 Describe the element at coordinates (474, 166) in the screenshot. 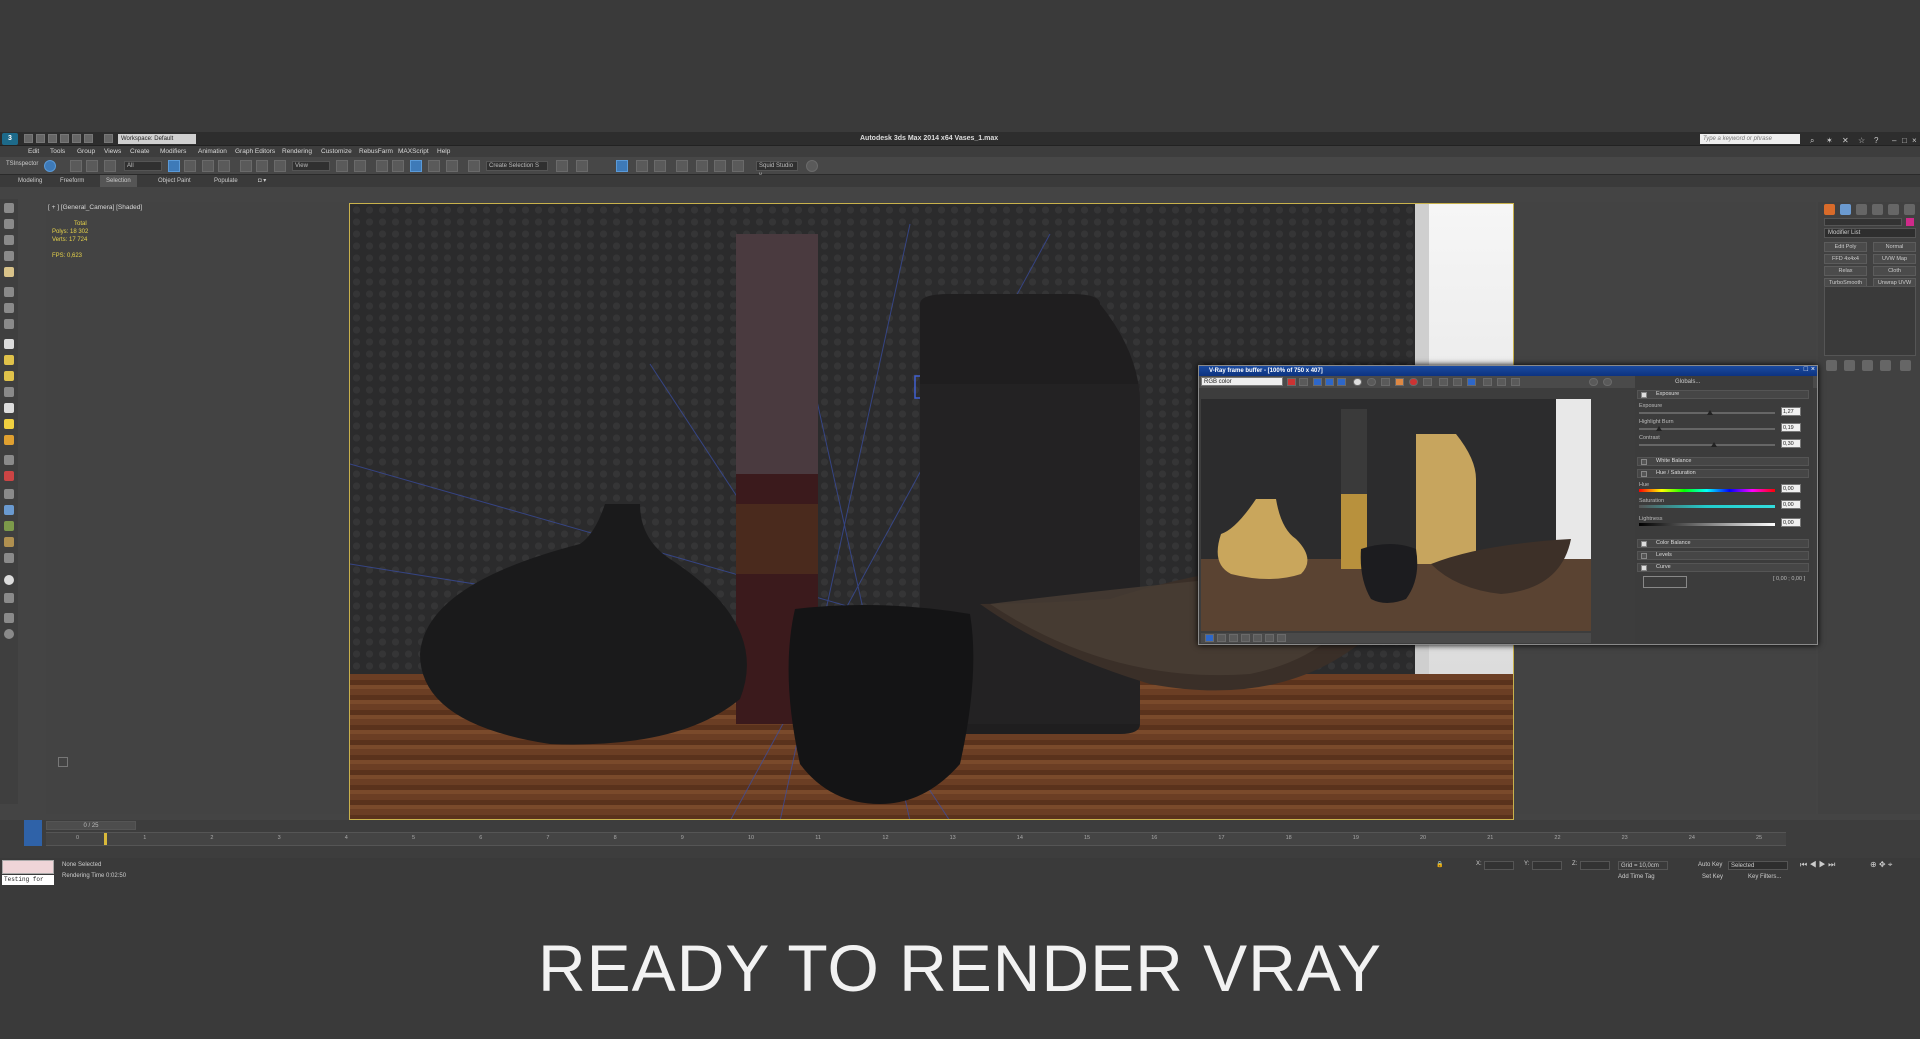

I see `mirror-icon` at that location.